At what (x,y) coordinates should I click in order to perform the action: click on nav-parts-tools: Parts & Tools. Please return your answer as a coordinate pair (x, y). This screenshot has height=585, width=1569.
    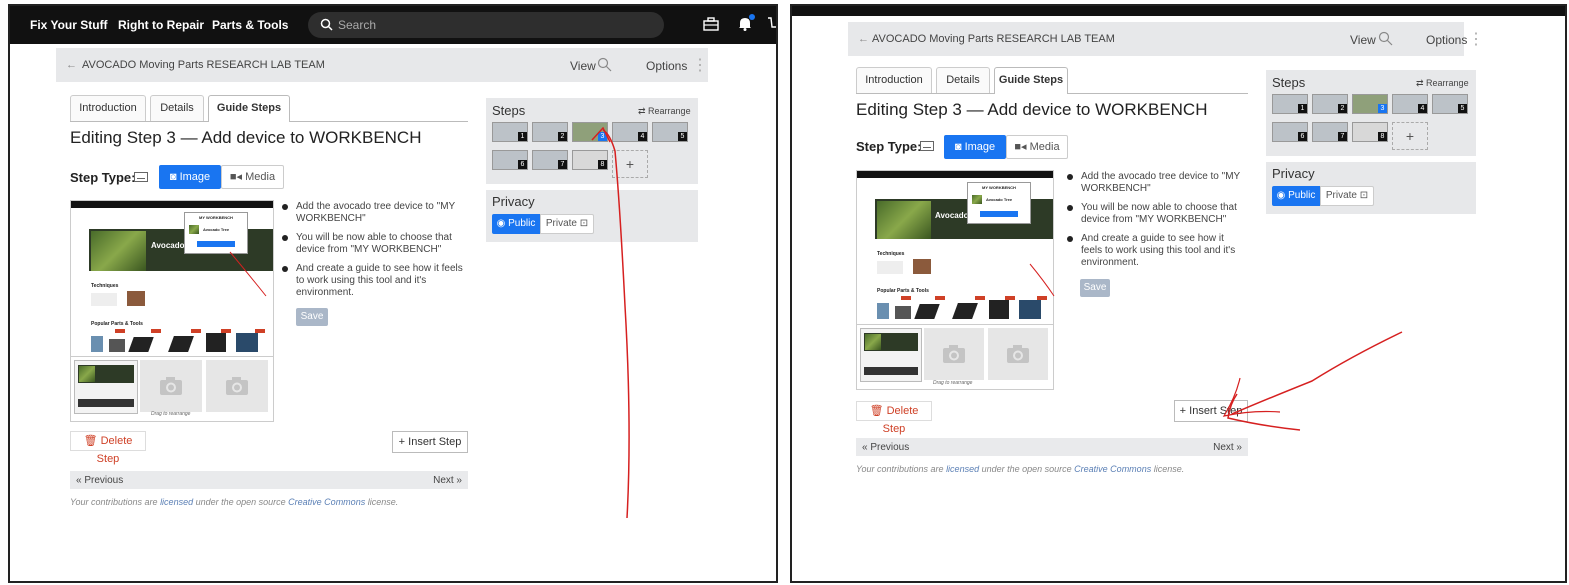
    Looking at the image, I should click on (250, 25).